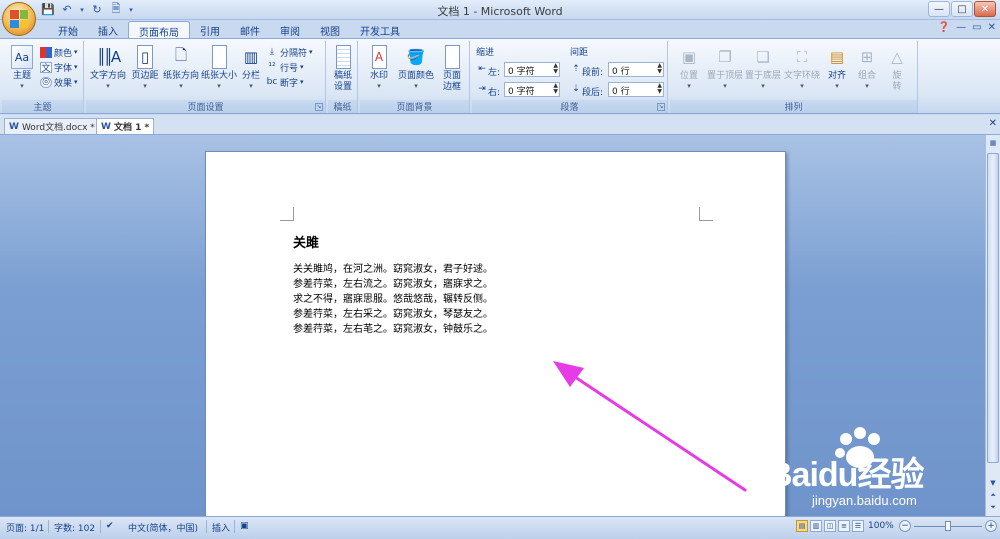  Describe the element at coordinates (287, 214) in the screenshot. I see `margin-corner-top-left` at that location.